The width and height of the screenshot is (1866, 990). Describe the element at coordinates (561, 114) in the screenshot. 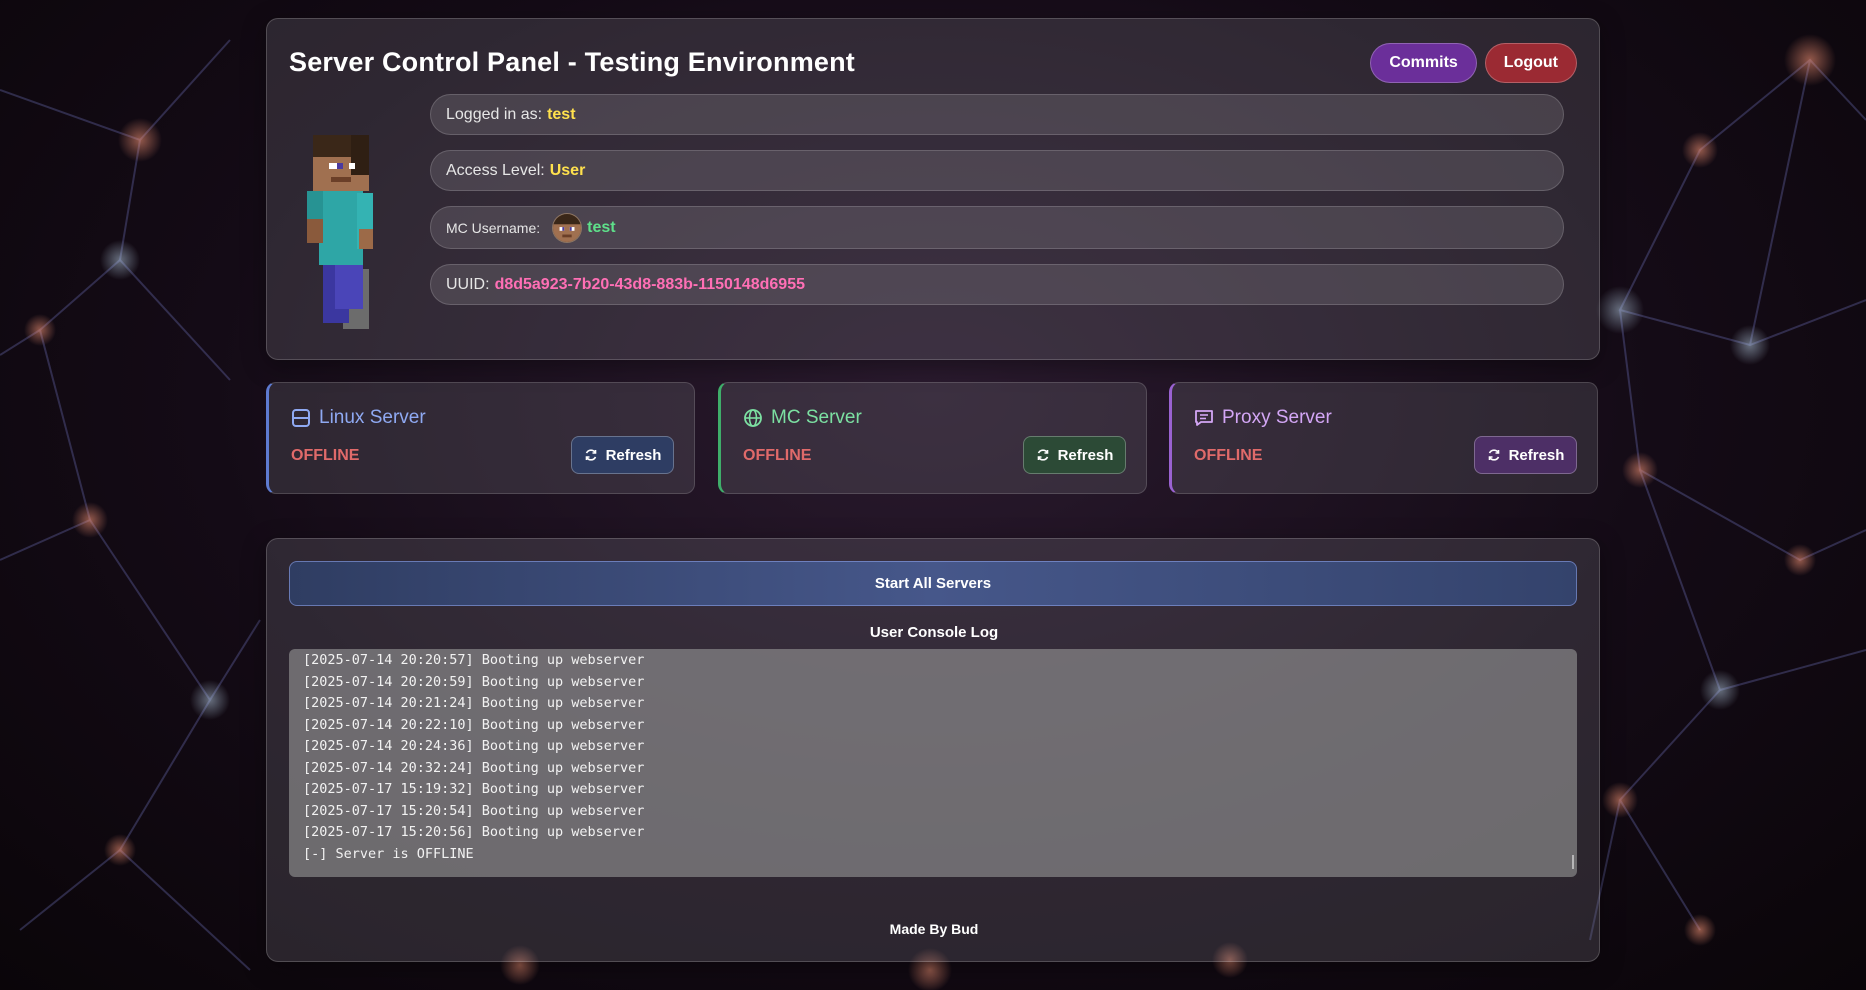

I see `logged-in-username: test` at that location.